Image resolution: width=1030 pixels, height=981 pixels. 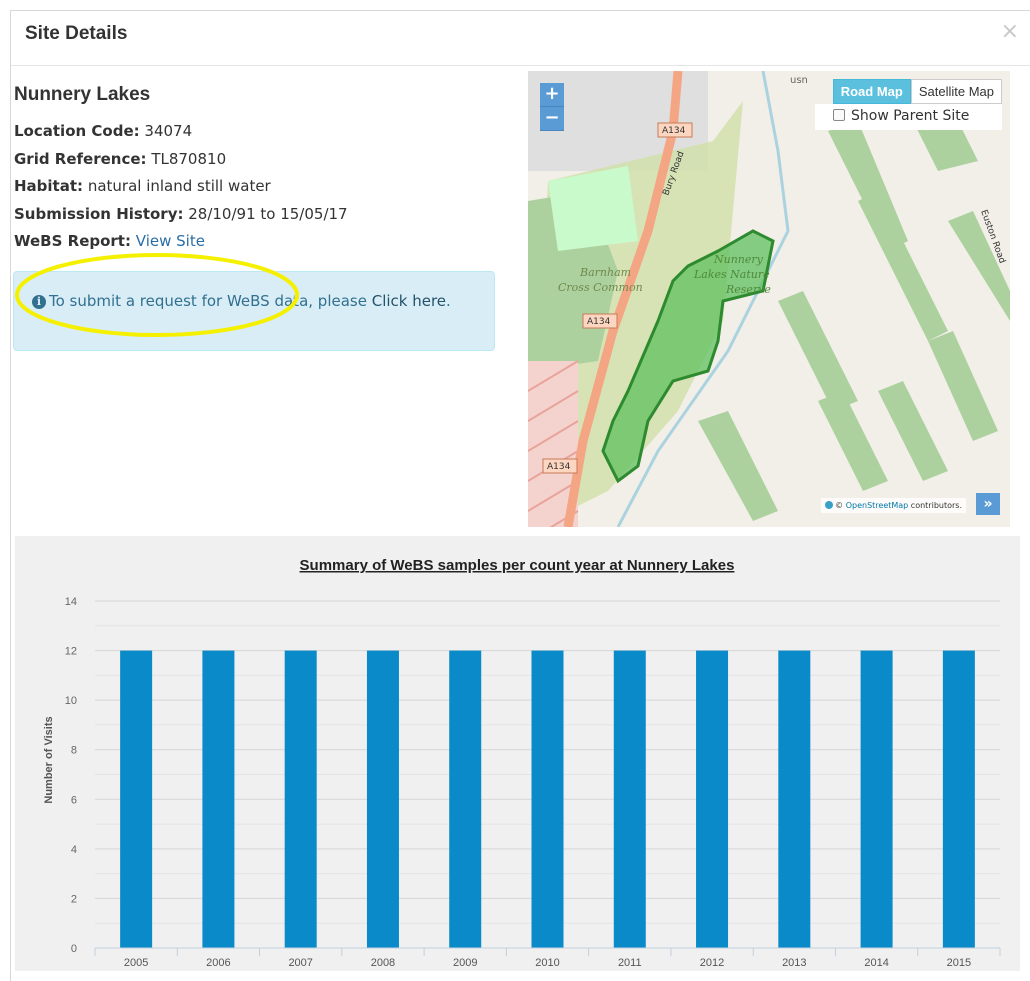 I want to click on bar-2010, so click(x=547, y=799).